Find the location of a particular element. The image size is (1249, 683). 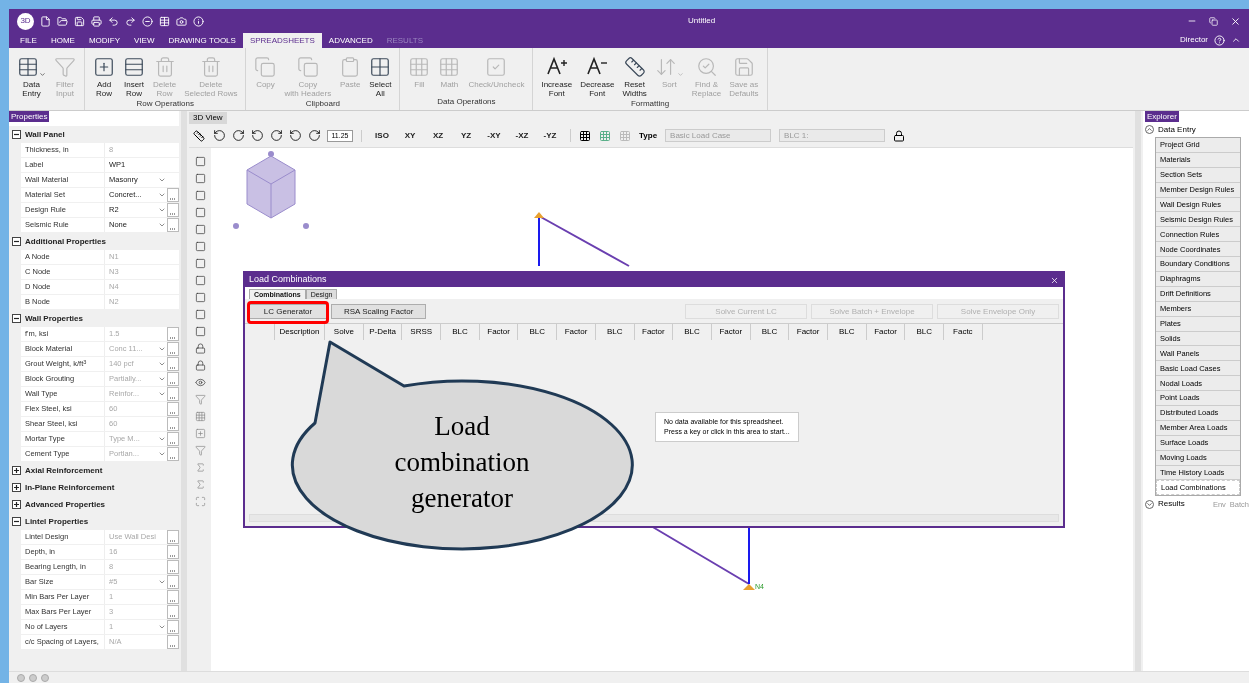

menu-tab: SPREADSHEETS is located at coordinates (282, 40).